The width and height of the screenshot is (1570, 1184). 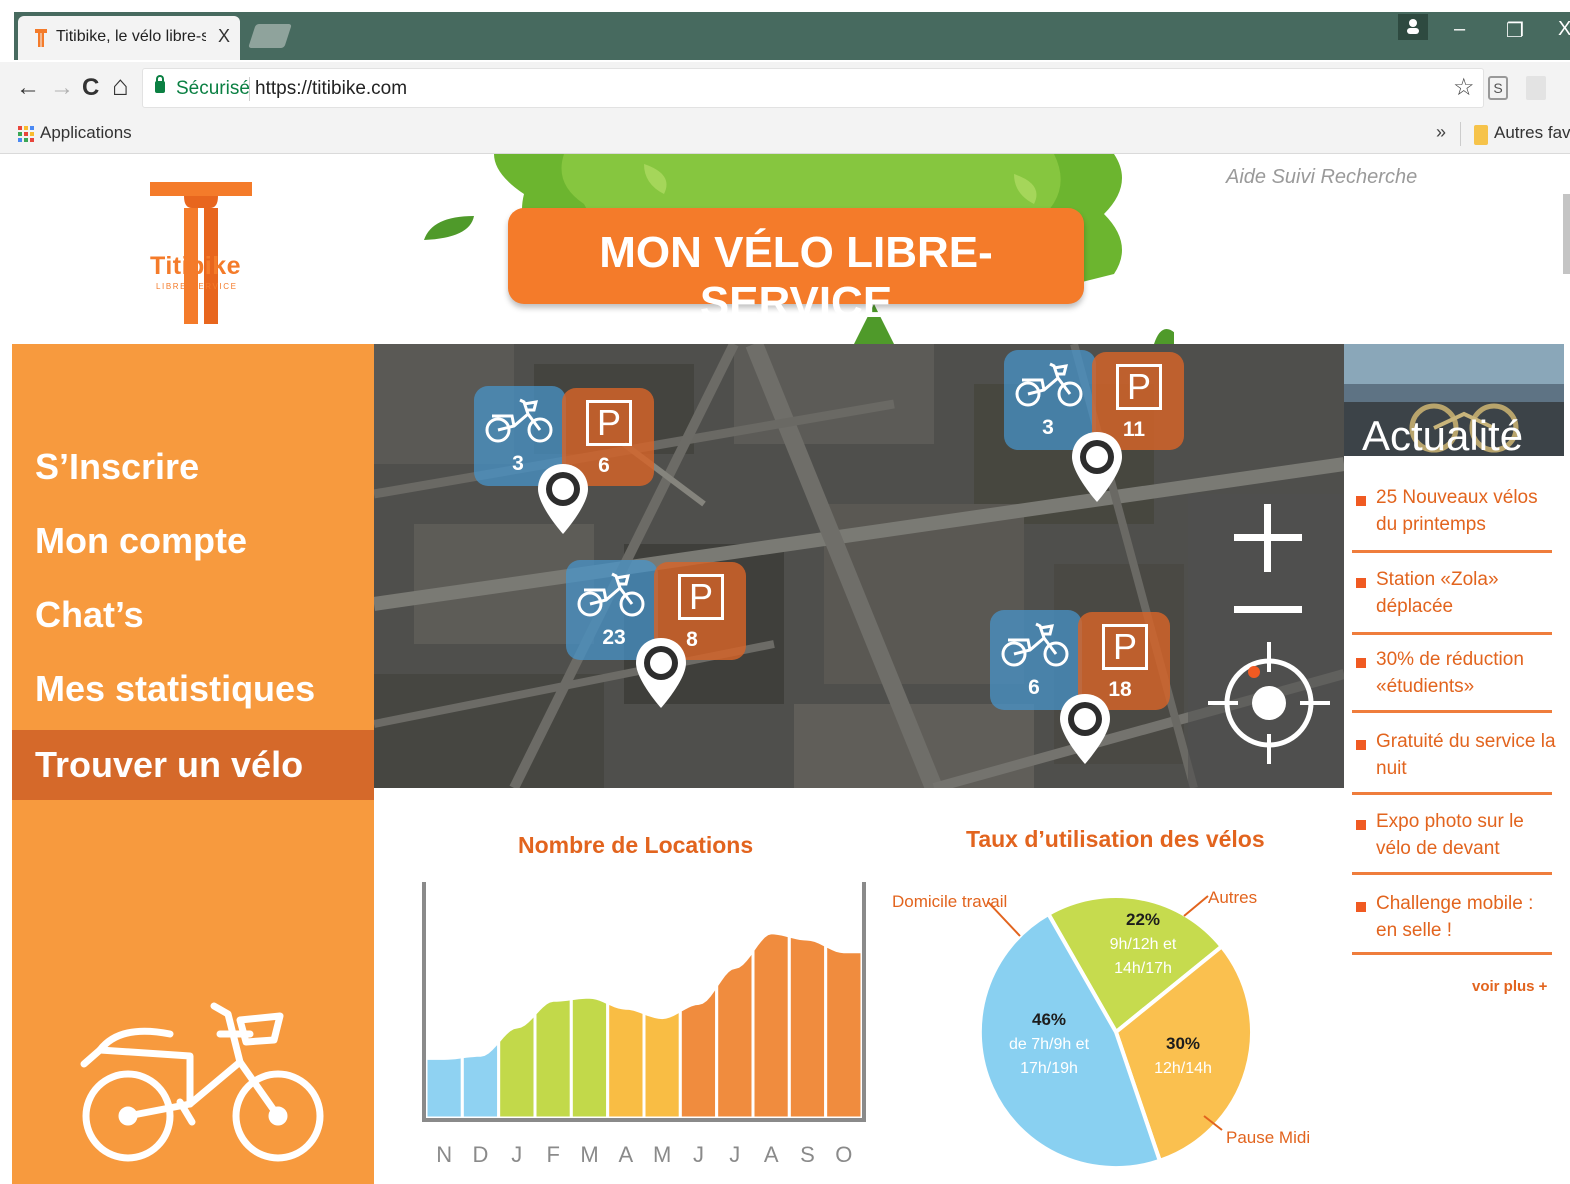 What do you see at coordinates (1466, 673) in the screenshot?
I see `news-item-text: 30% de réduction «étudients»` at bounding box center [1466, 673].